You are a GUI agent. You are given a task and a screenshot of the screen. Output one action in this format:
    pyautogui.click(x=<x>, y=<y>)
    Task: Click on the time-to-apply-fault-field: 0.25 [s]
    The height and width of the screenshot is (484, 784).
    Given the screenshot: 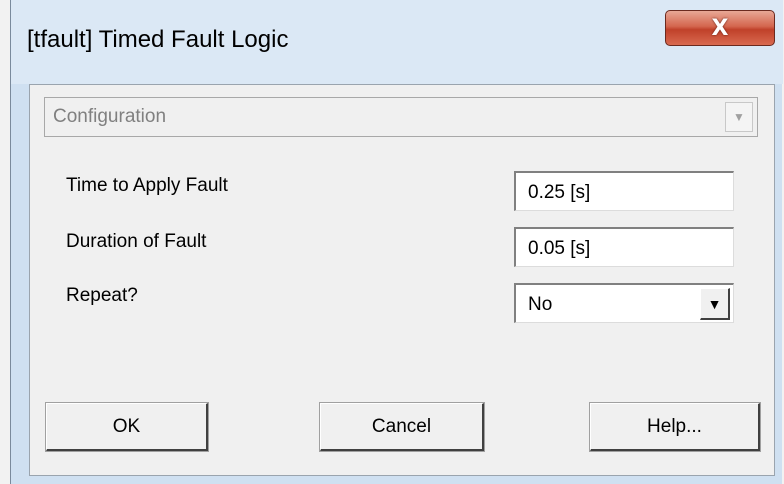 What is the action you would take?
    pyautogui.click(x=624, y=191)
    